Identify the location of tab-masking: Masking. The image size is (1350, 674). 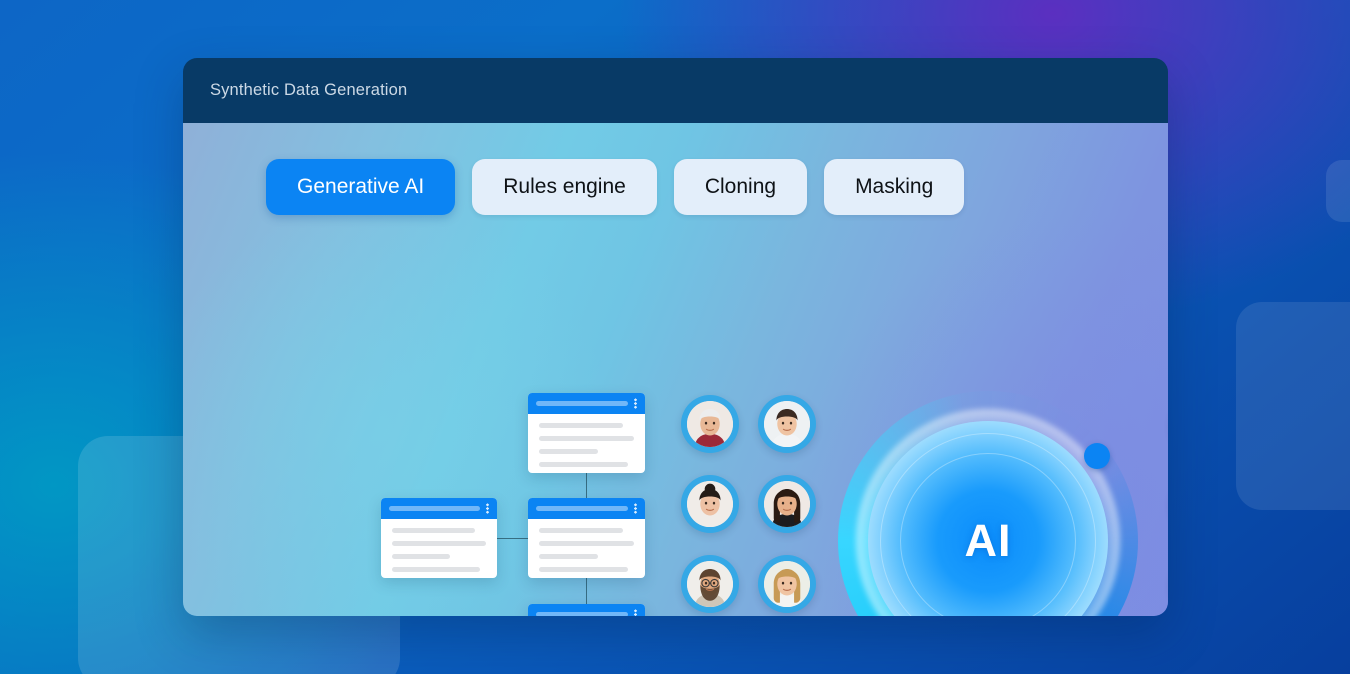
(894, 187).